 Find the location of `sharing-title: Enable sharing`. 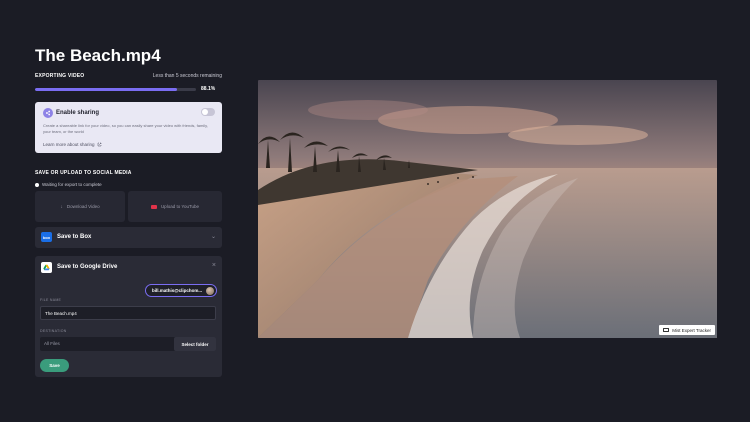

sharing-title: Enable sharing is located at coordinates (78, 113).